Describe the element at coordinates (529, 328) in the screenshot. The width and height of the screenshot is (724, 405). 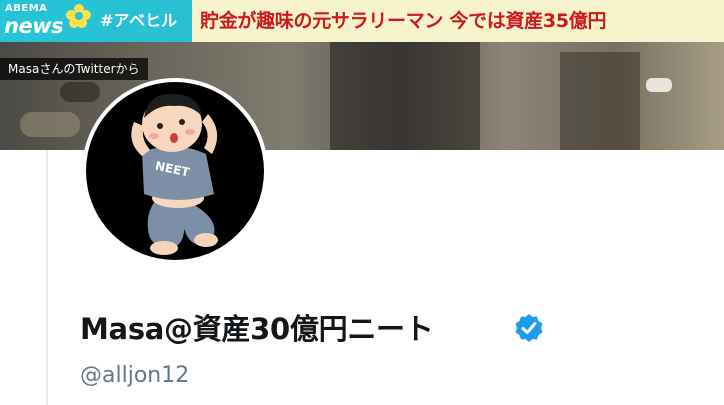
I see `verified-badge-icon` at that location.